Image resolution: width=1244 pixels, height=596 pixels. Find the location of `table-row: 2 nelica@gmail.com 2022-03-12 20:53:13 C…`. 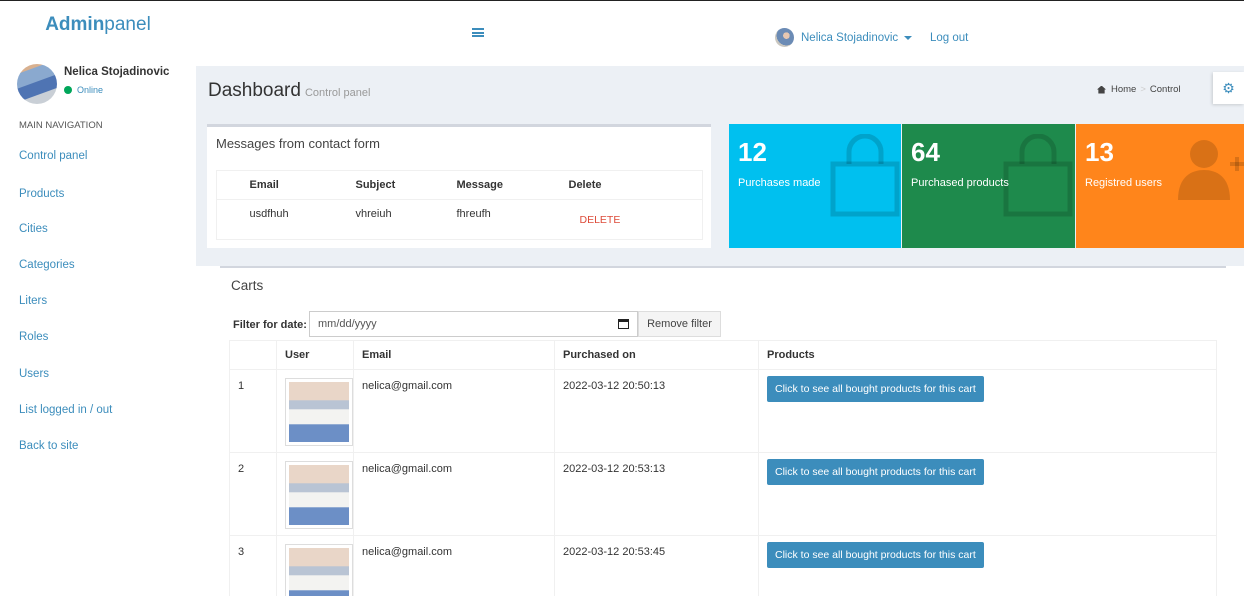

table-row: 2 nelica@gmail.com 2022-03-12 20:53:13 C… is located at coordinates (723, 494).